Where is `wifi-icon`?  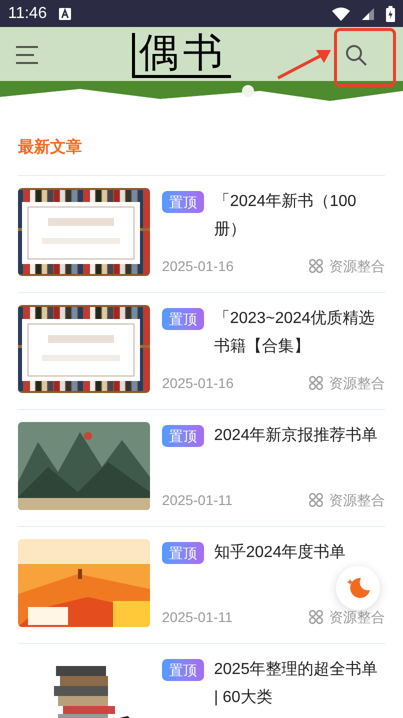
wifi-icon is located at coordinates (341, 13).